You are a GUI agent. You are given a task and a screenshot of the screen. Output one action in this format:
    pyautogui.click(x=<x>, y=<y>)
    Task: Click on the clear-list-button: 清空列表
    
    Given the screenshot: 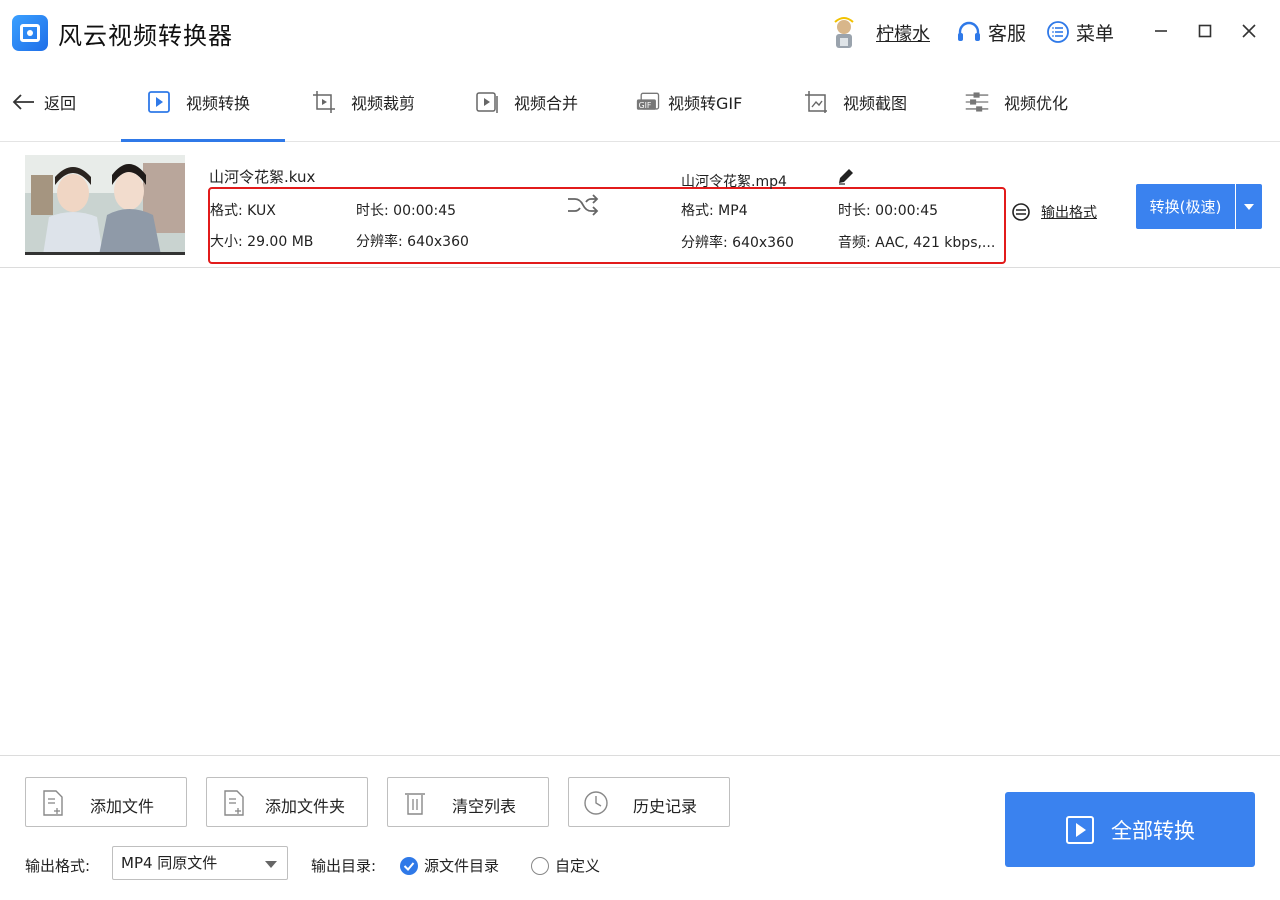 What is the action you would take?
    pyautogui.click(x=468, y=802)
    